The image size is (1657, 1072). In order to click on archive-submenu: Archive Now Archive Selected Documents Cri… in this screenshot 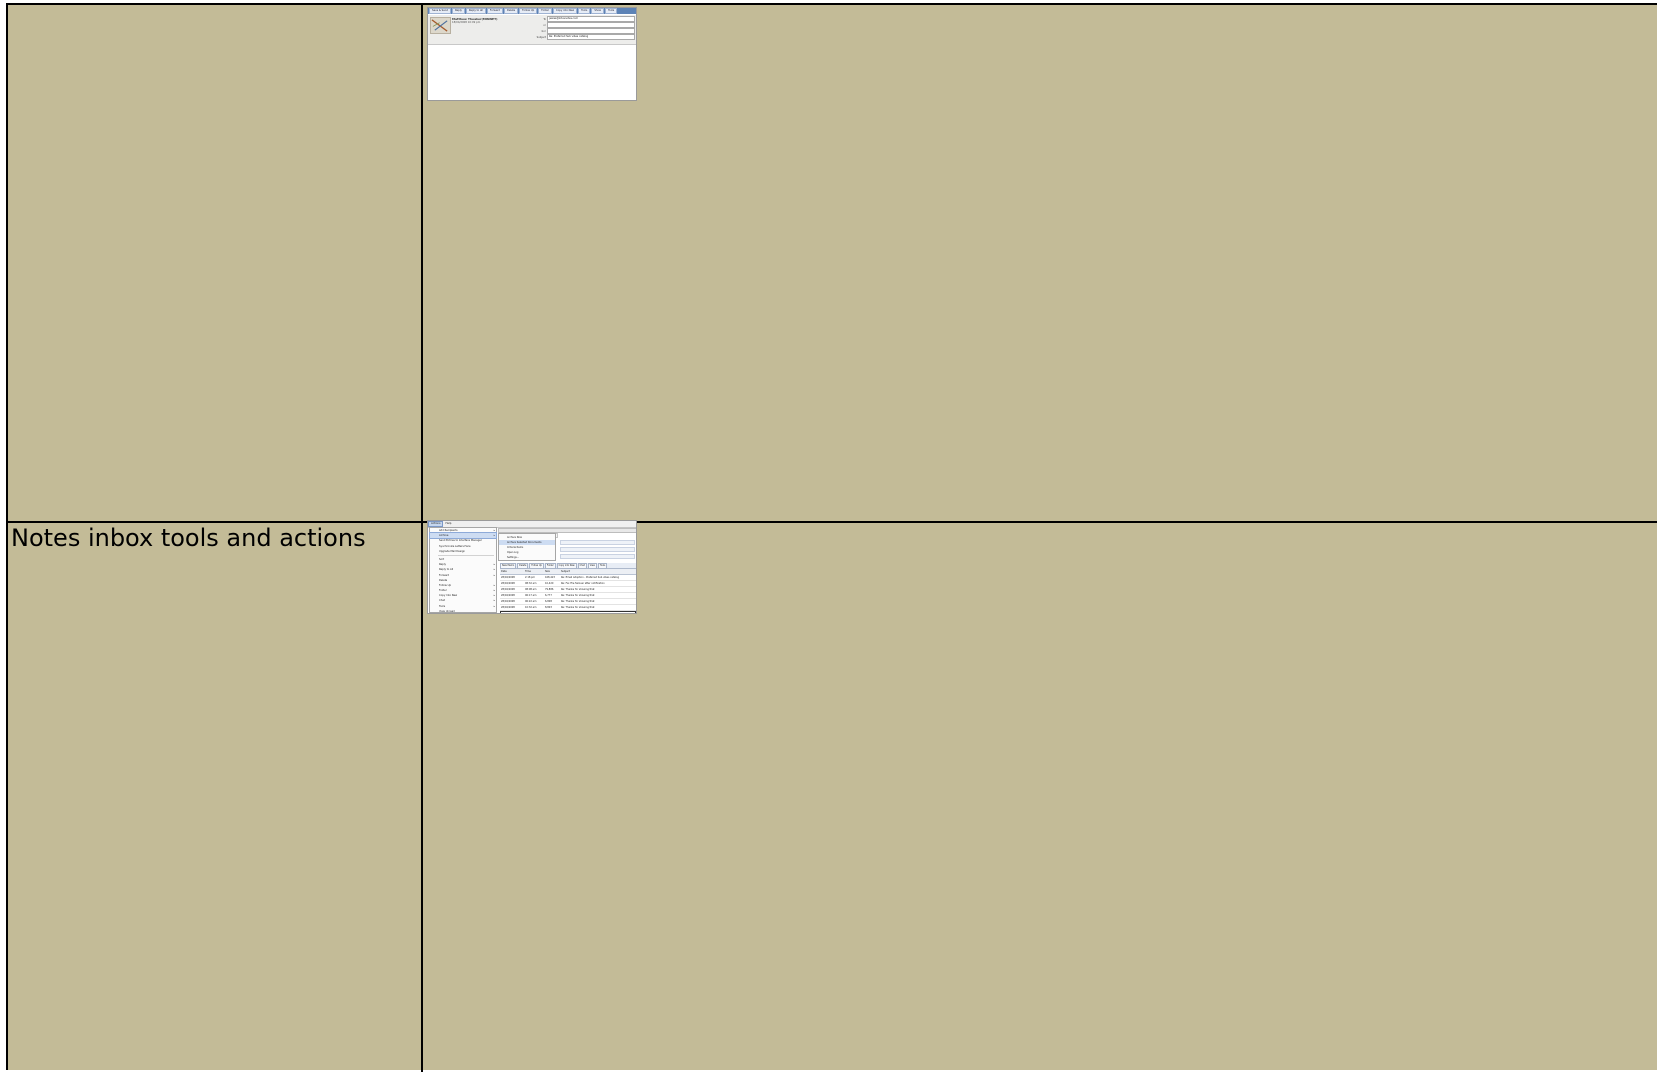, I will do `click(527, 547)`.